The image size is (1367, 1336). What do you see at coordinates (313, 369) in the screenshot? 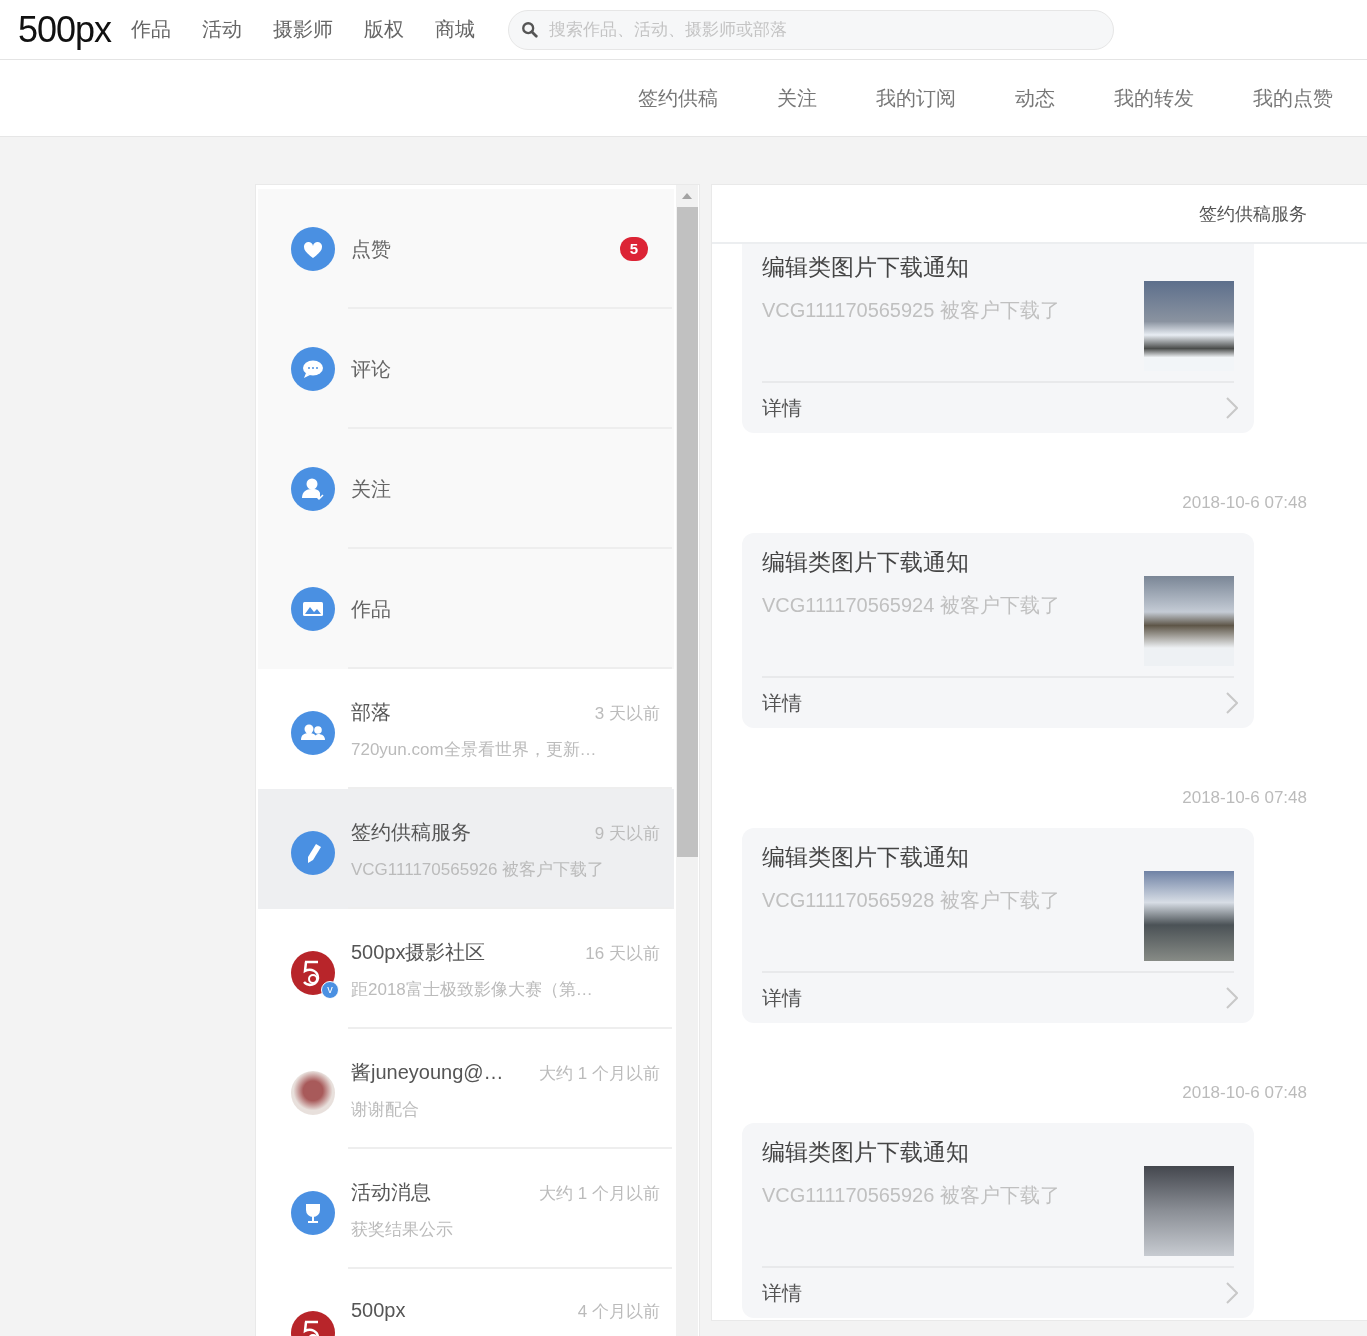
I see `chat-avatar-icon` at bounding box center [313, 369].